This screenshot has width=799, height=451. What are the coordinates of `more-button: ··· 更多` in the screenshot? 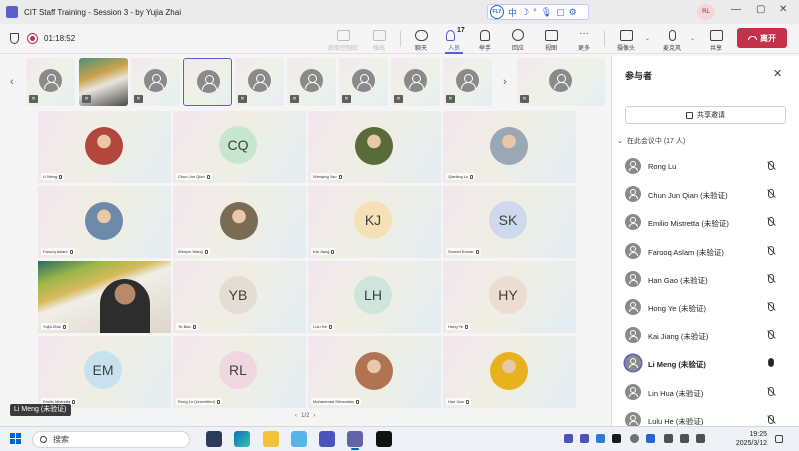 It's located at (584, 39).